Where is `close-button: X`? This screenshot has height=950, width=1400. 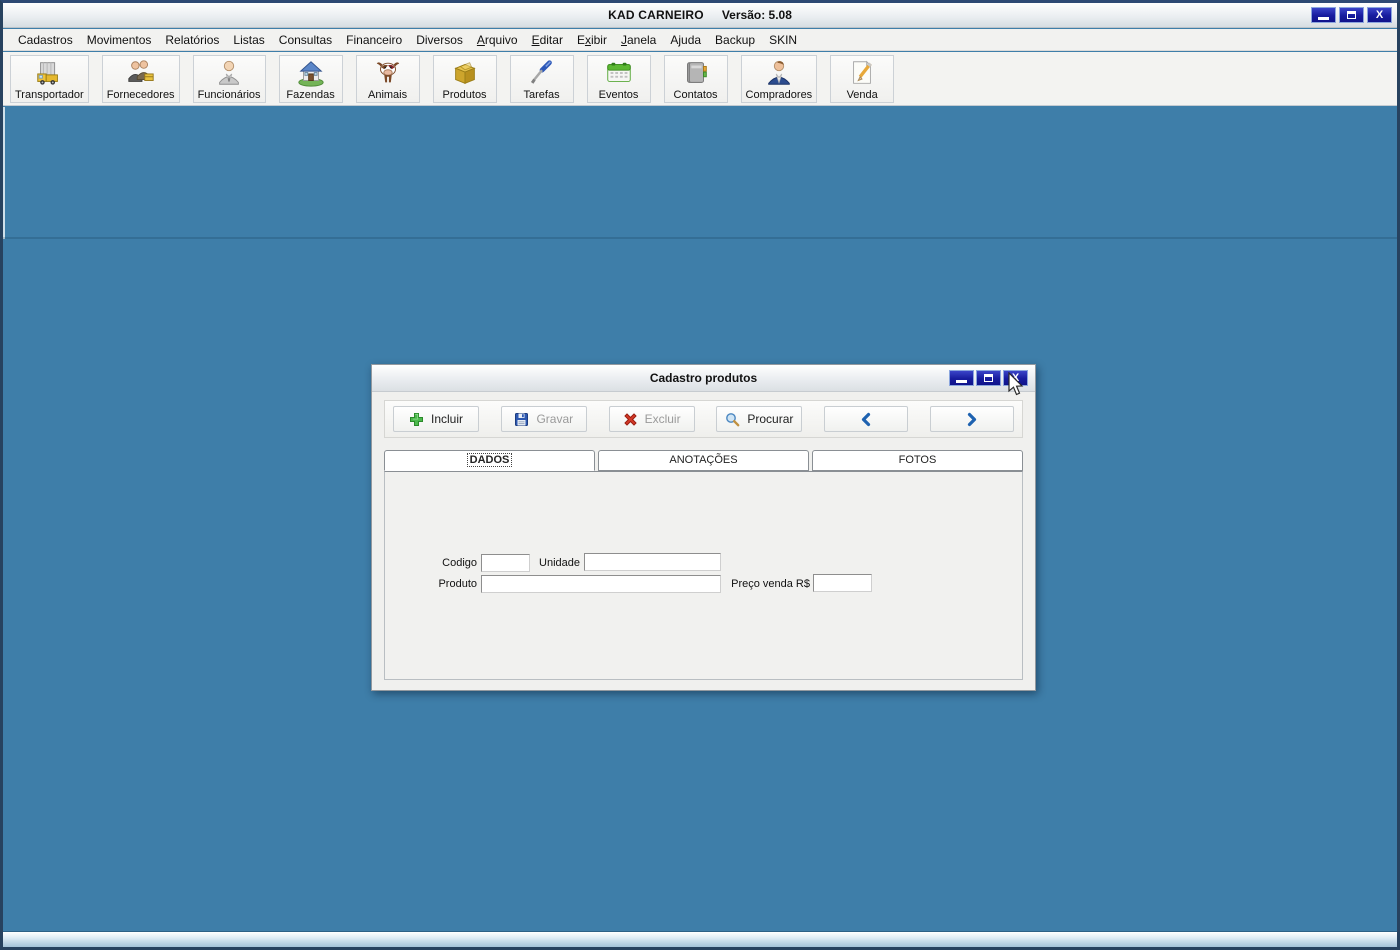 close-button: X is located at coordinates (1379, 15).